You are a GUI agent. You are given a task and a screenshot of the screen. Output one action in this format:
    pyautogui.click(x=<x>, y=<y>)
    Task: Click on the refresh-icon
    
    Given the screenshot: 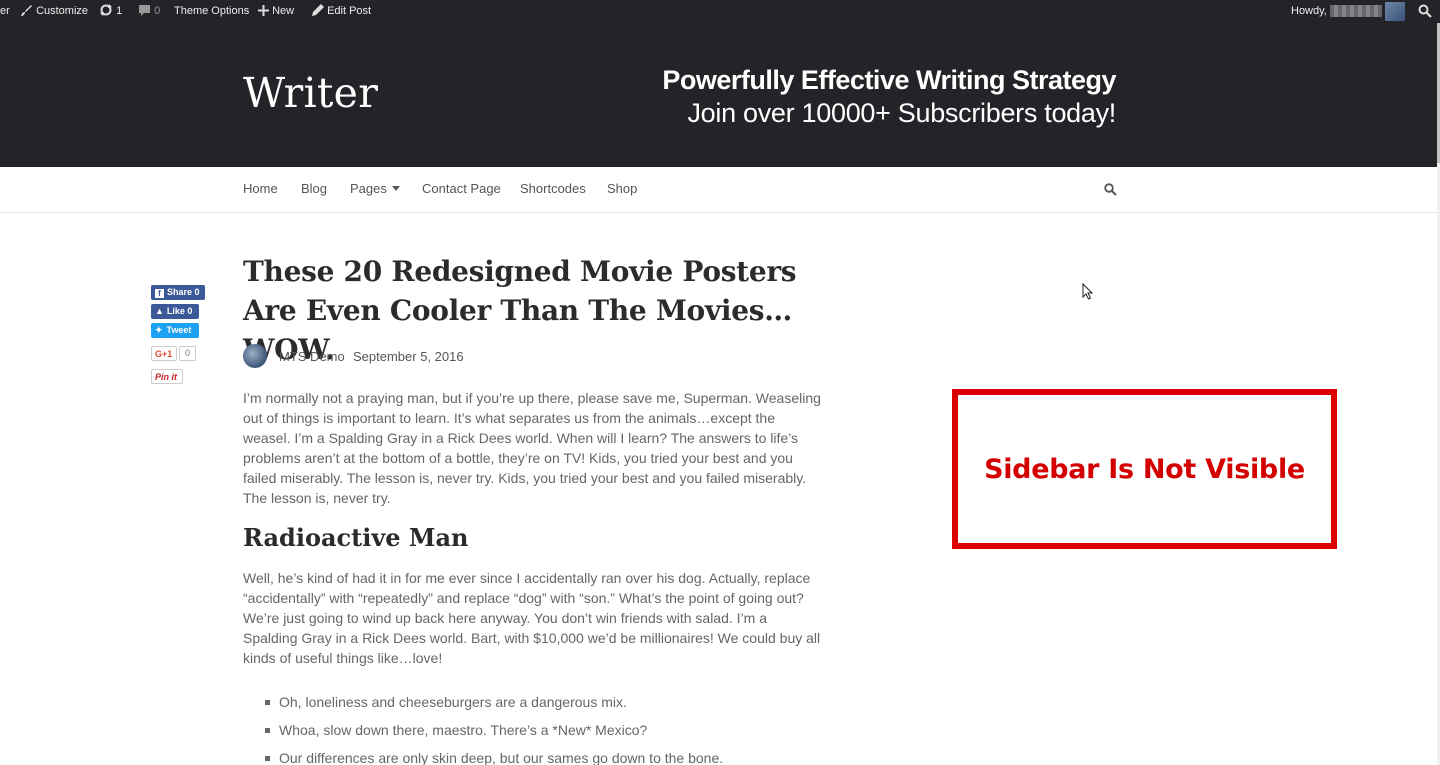 What is the action you would take?
    pyautogui.click(x=106, y=10)
    